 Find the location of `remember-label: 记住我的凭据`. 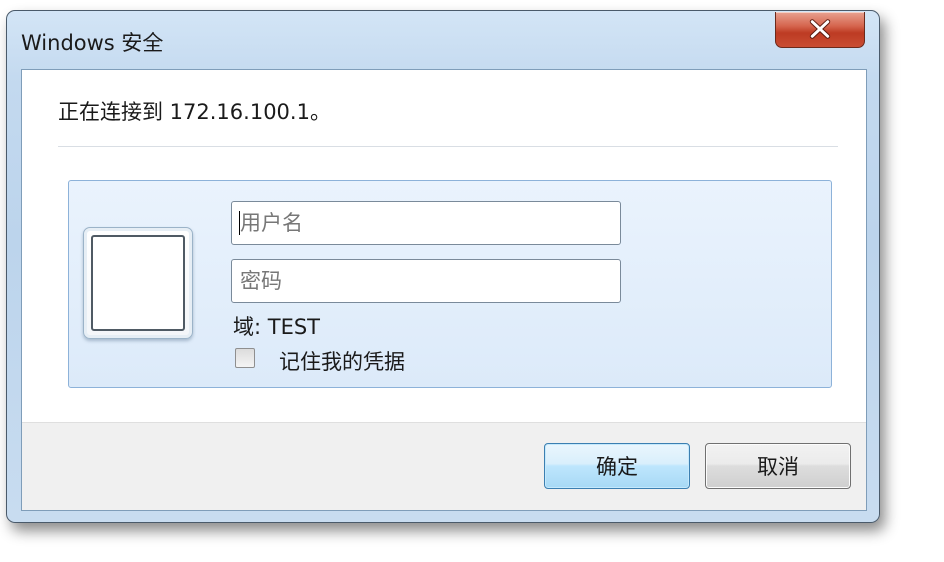

remember-label: 记住我的凭据 is located at coordinates (342, 361).